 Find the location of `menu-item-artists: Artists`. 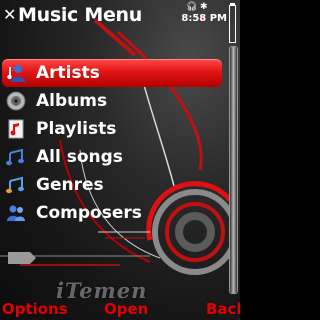

menu-item-artists: Artists is located at coordinates (112, 73).